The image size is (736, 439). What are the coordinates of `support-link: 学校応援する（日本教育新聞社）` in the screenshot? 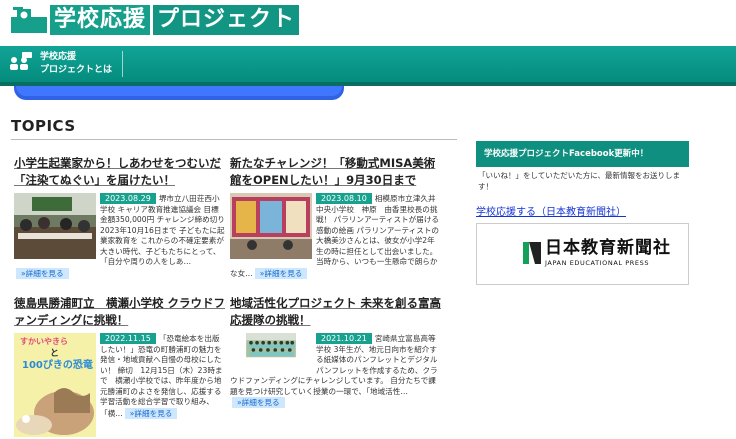 It's located at (551, 210).